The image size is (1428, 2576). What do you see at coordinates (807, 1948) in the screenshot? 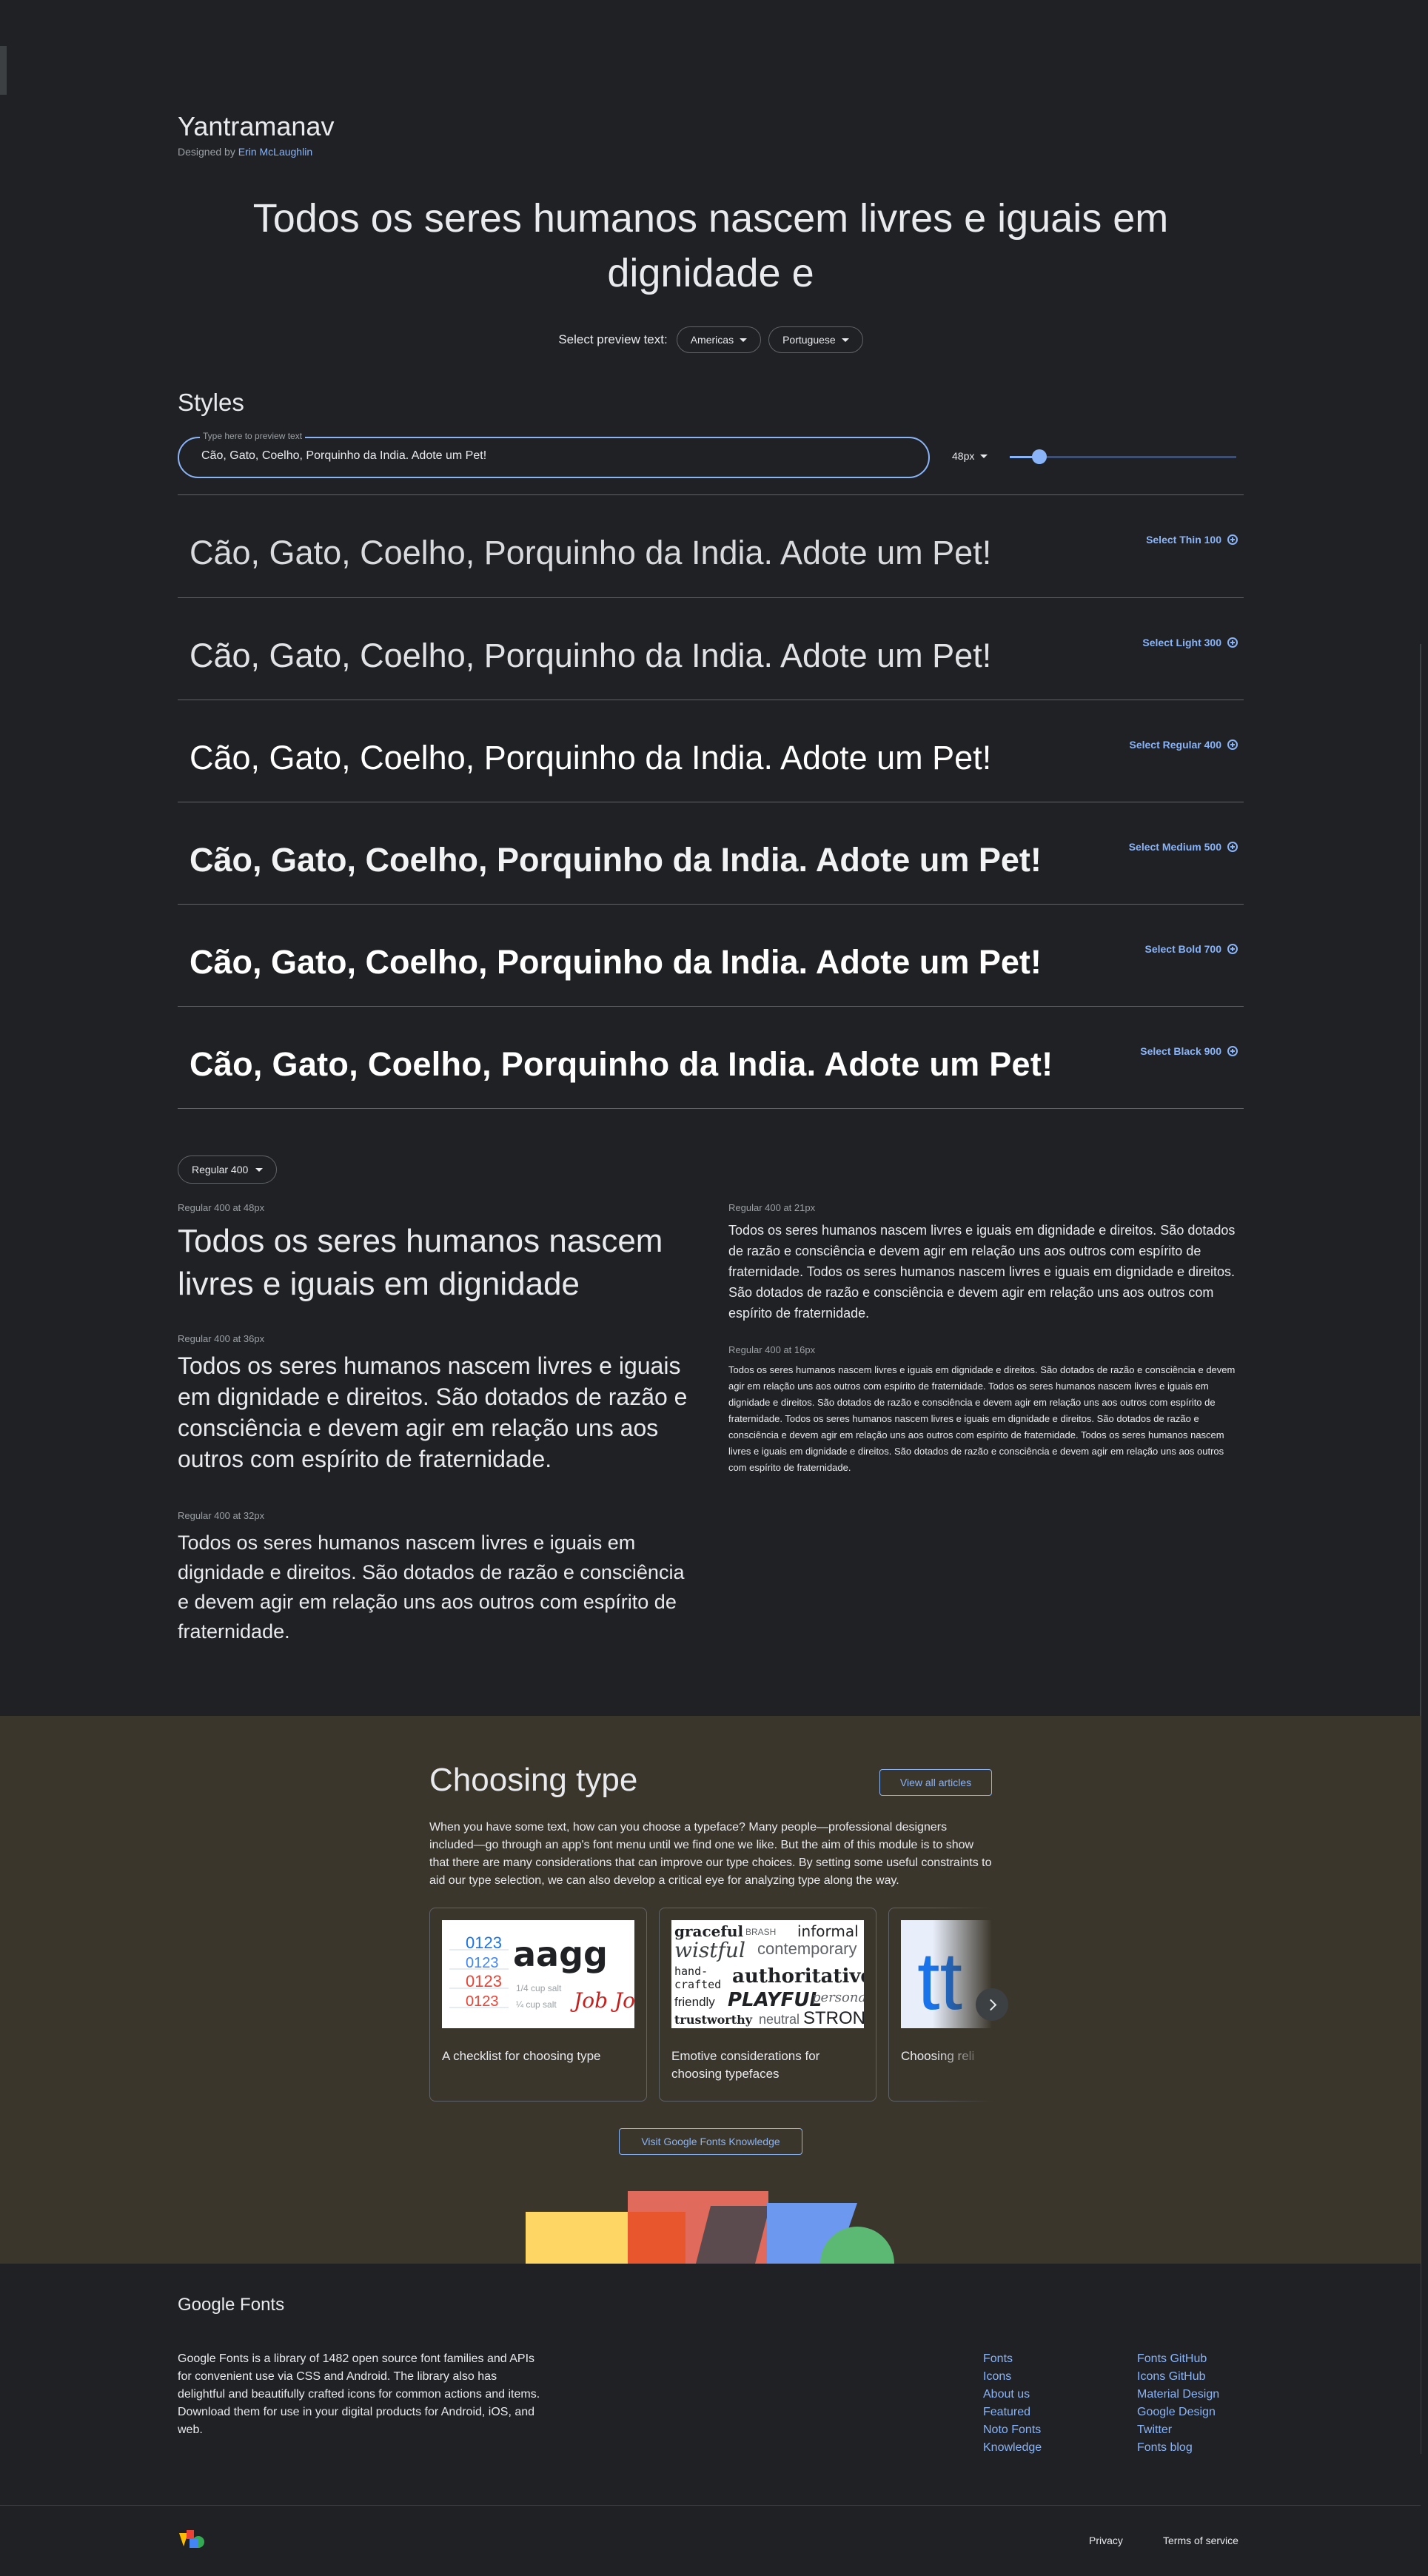
I see `svg-text: contemporary` at bounding box center [807, 1948].